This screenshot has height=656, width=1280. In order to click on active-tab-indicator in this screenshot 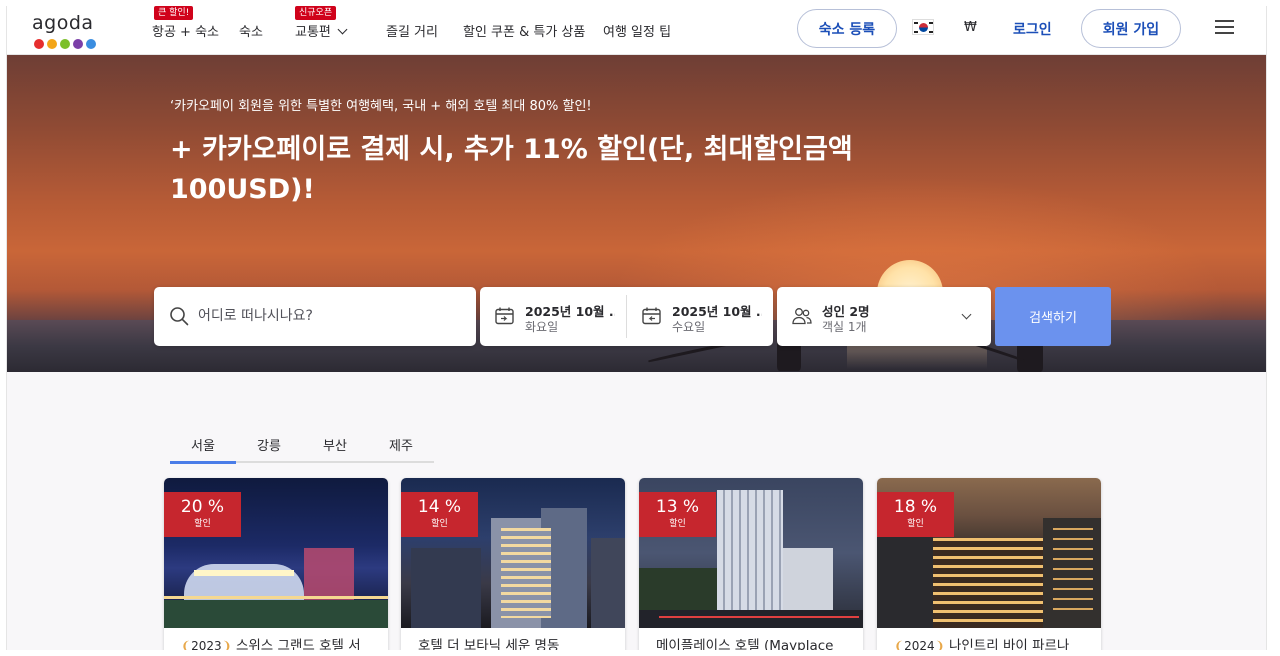, I will do `click(203, 462)`.